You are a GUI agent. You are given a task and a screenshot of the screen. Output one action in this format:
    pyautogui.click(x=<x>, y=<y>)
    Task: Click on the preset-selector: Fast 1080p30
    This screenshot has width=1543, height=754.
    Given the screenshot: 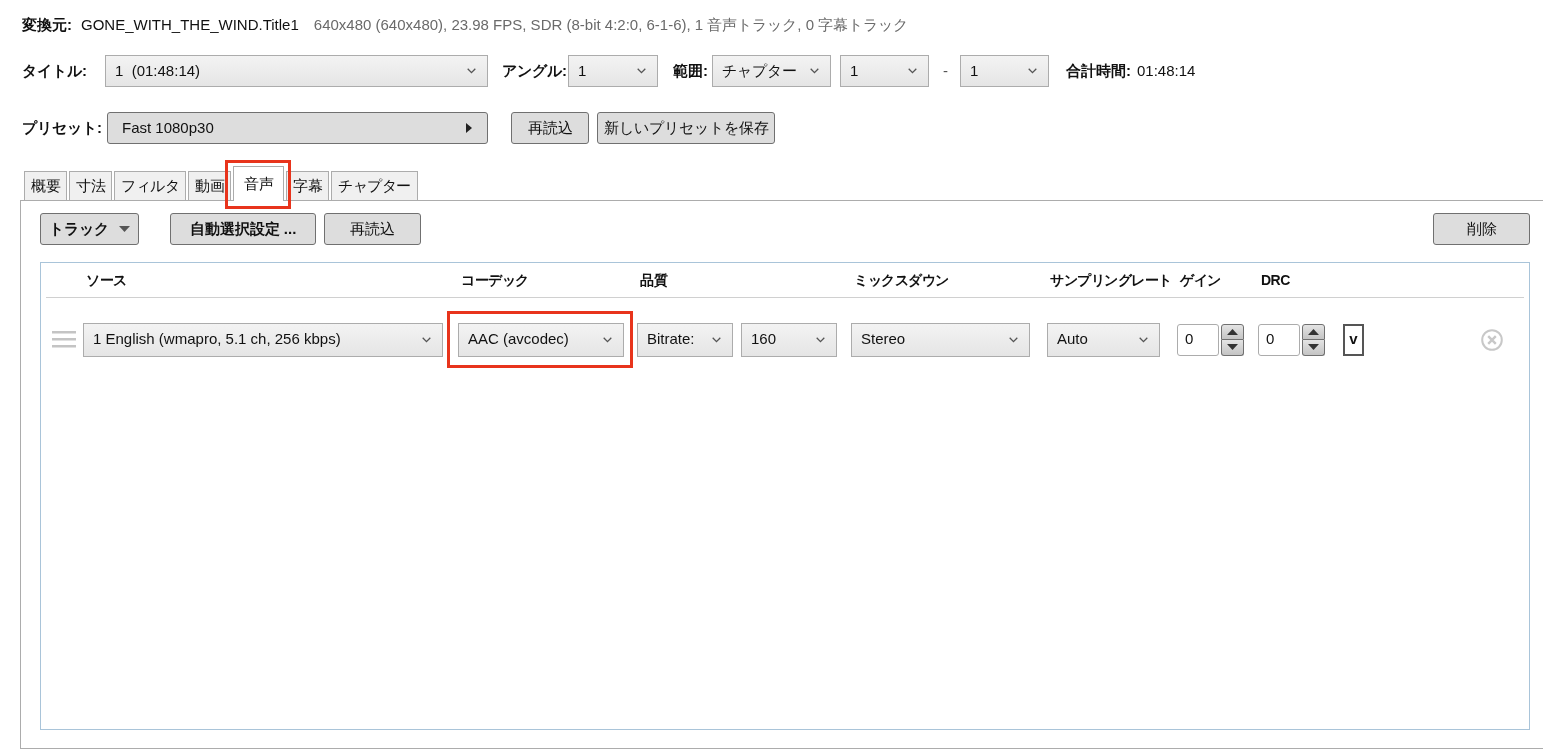 What is the action you would take?
    pyautogui.click(x=297, y=128)
    